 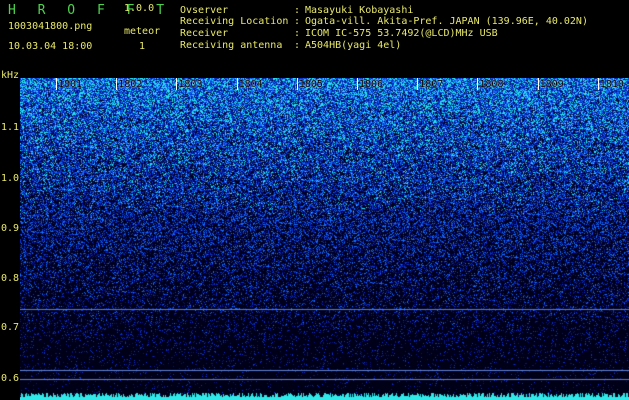 What do you see at coordinates (10, 127) in the screenshot?
I see `y-tick-label: 1.1` at bounding box center [10, 127].